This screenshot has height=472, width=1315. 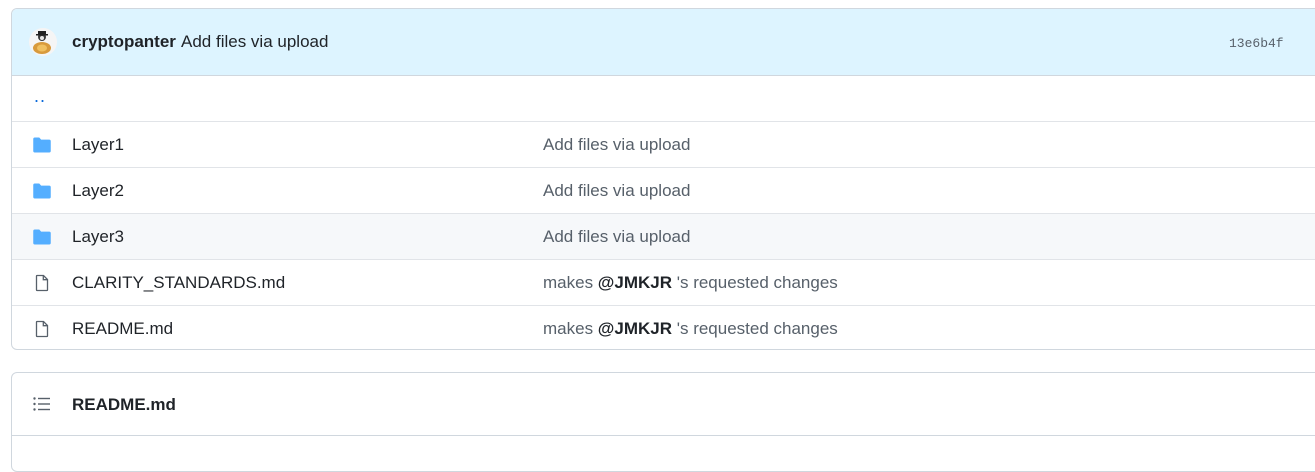 What do you see at coordinates (124, 405) in the screenshot?
I see `readme-title: README.md` at bounding box center [124, 405].